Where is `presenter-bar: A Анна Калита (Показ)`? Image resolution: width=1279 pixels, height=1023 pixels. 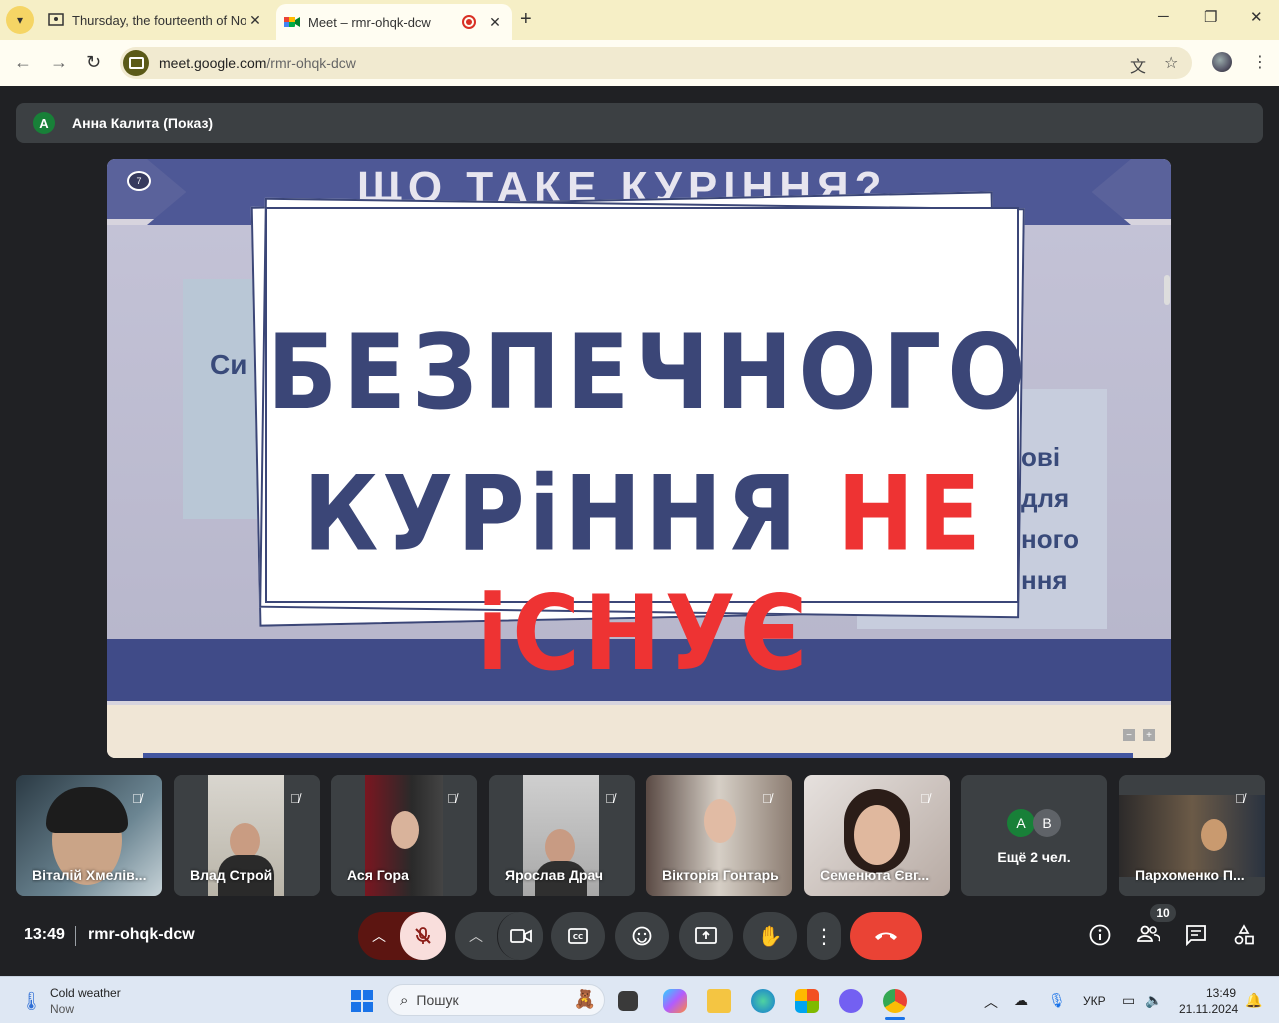 presenter-bar: A Анна Калита (Показ) is located at coordinates (639, 123).